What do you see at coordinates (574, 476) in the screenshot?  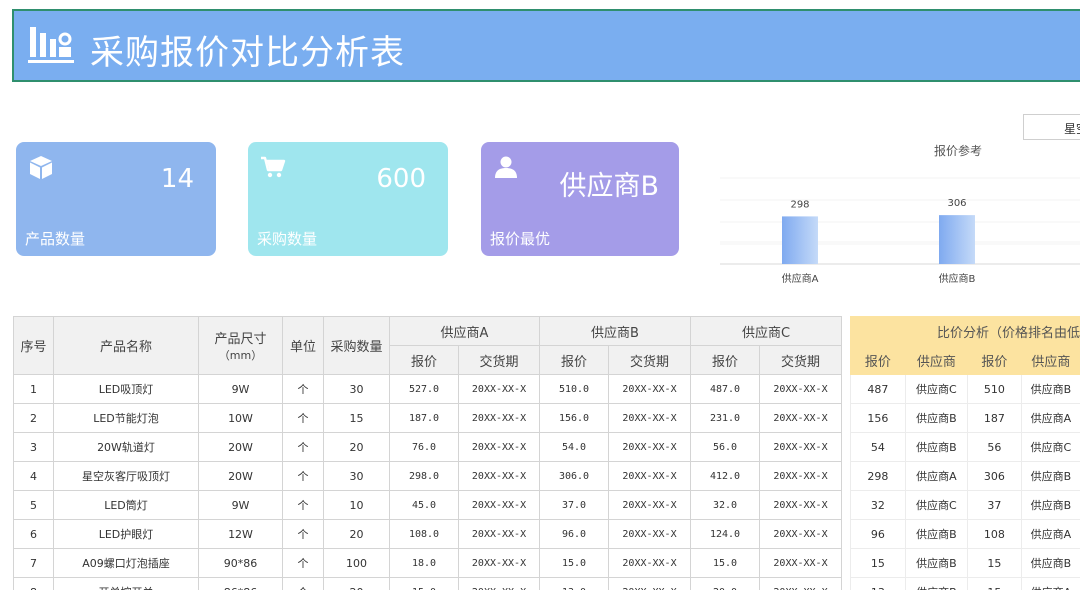 I see `cell-price-b: 306.0` at bounding box center [574, 476].